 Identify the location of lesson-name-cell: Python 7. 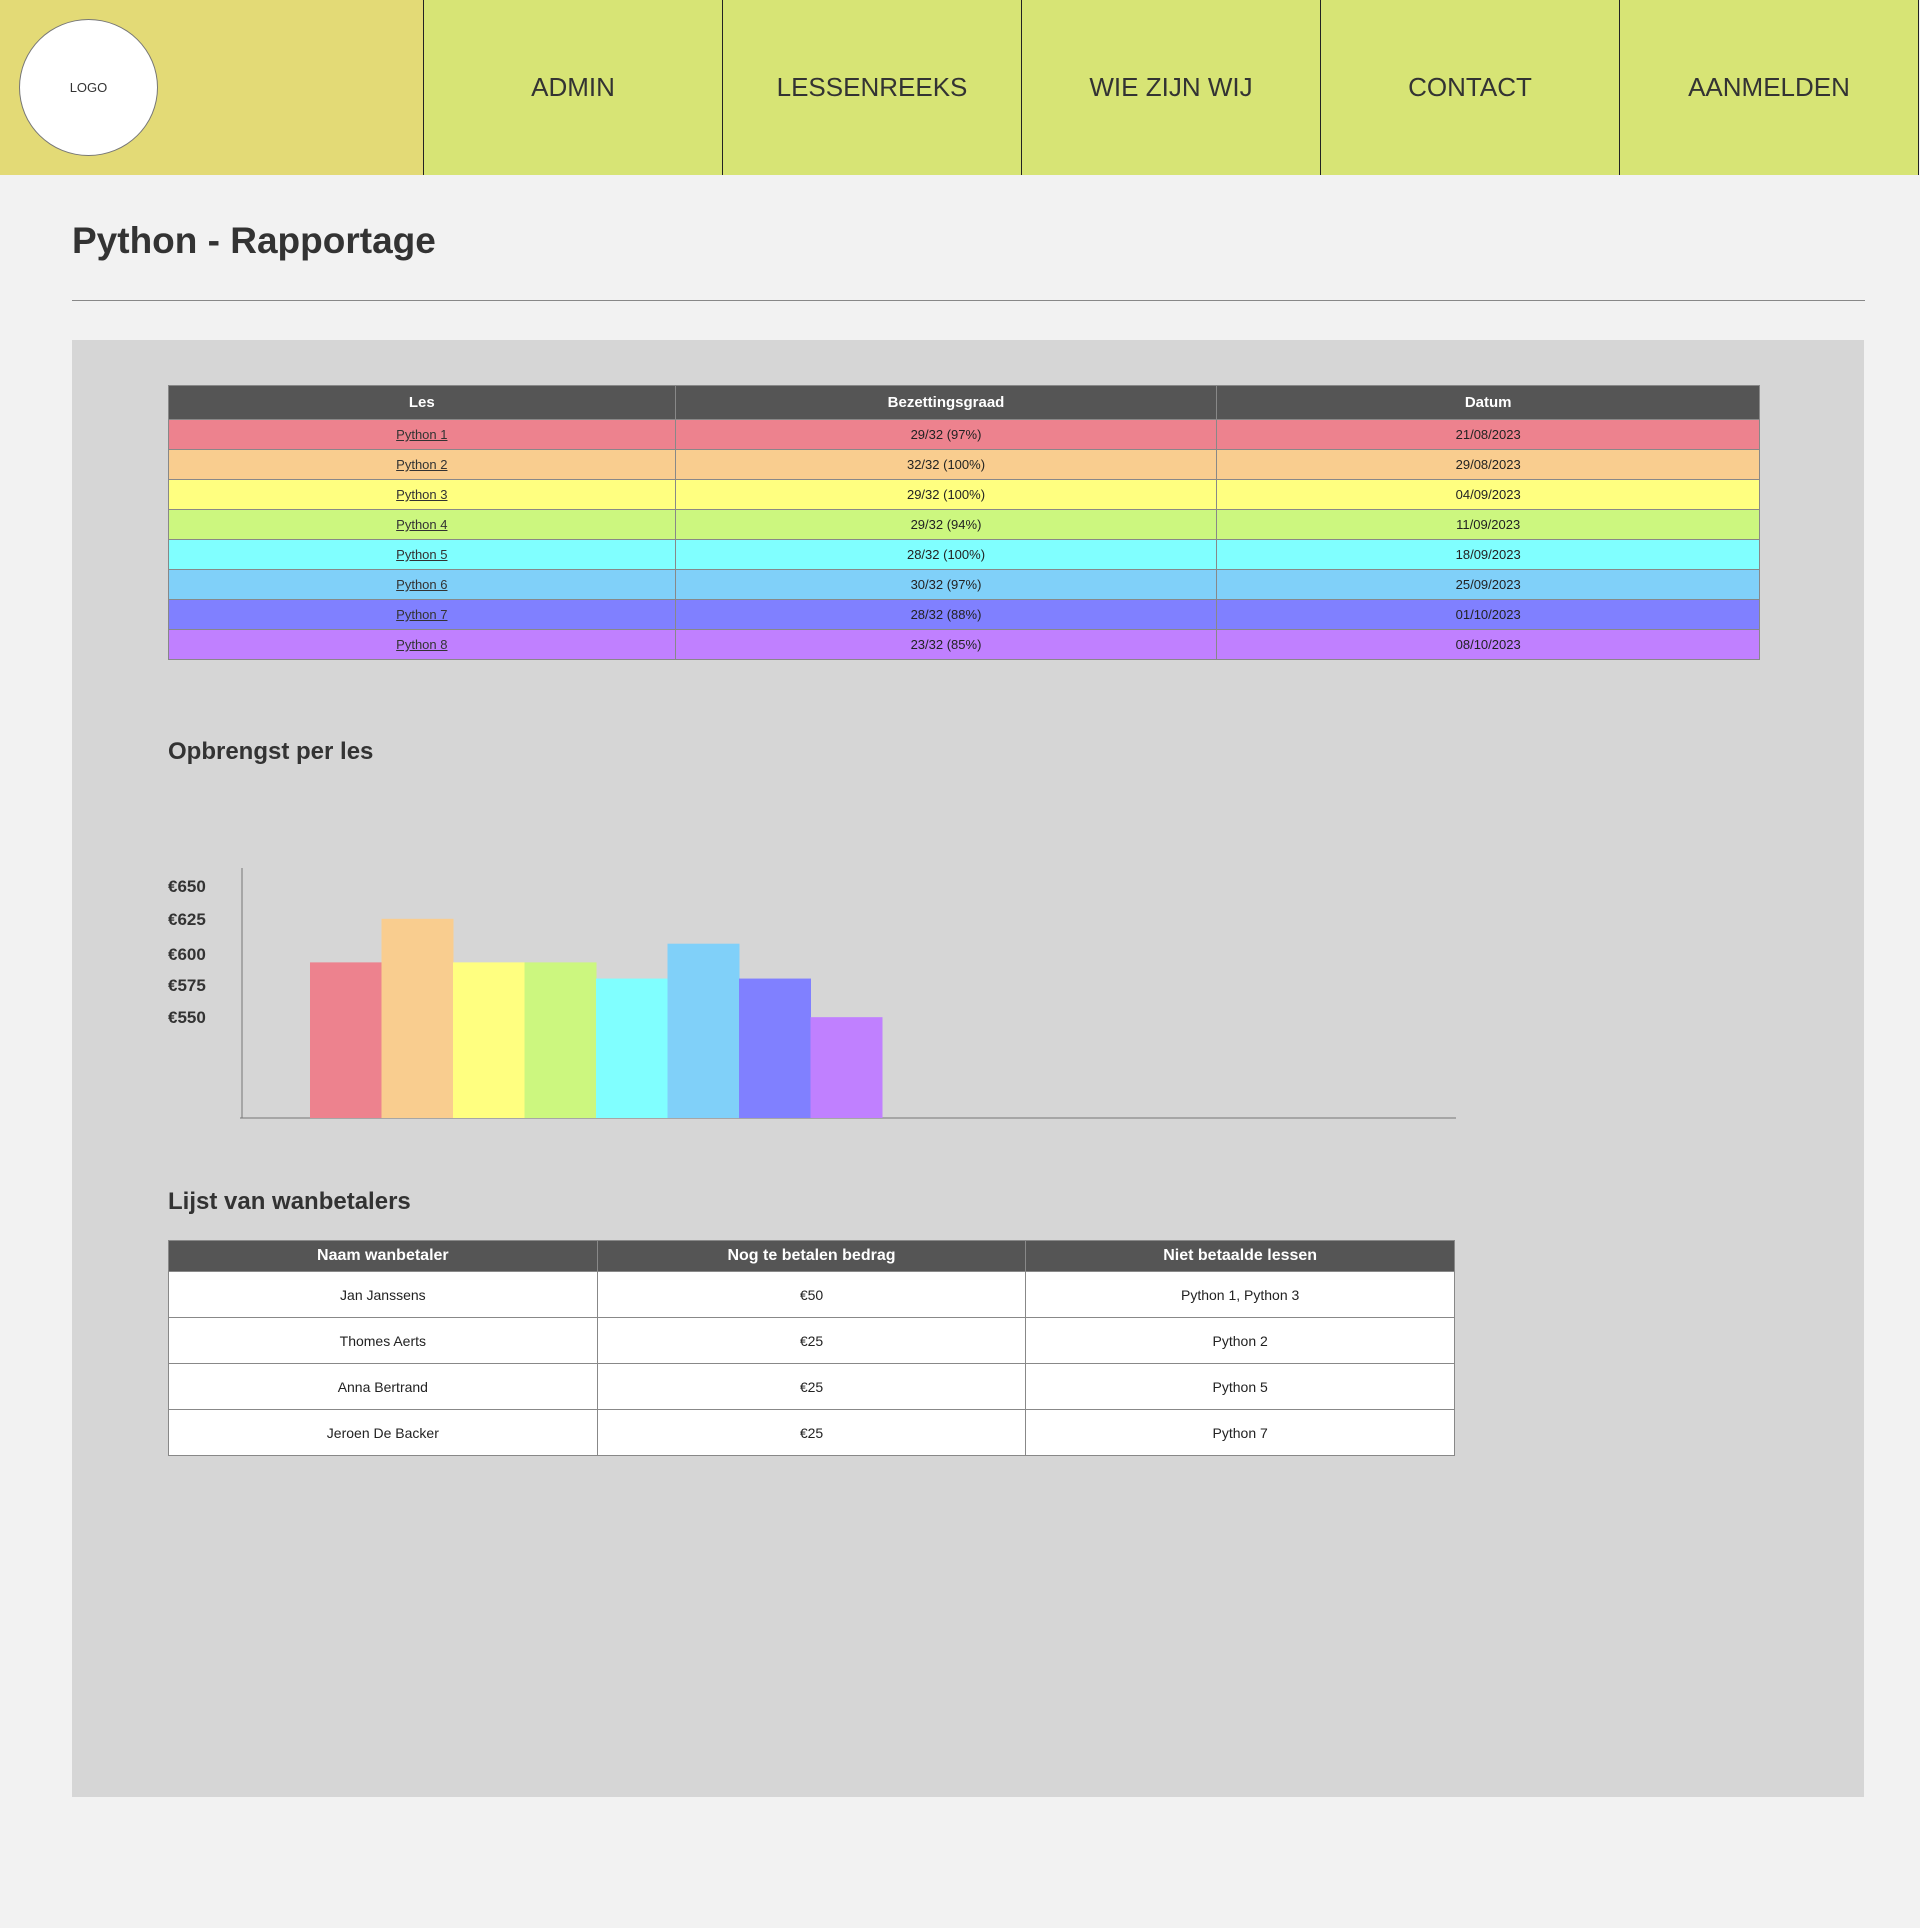
(422, 614).